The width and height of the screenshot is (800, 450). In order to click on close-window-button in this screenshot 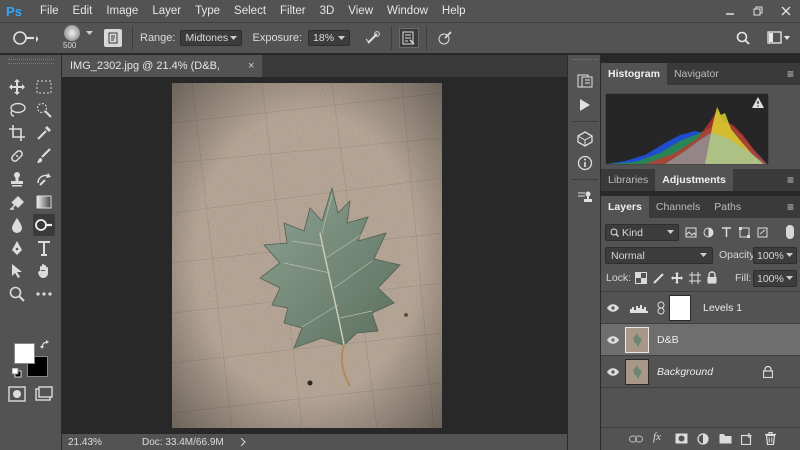, I will do `click(786, 11)`.